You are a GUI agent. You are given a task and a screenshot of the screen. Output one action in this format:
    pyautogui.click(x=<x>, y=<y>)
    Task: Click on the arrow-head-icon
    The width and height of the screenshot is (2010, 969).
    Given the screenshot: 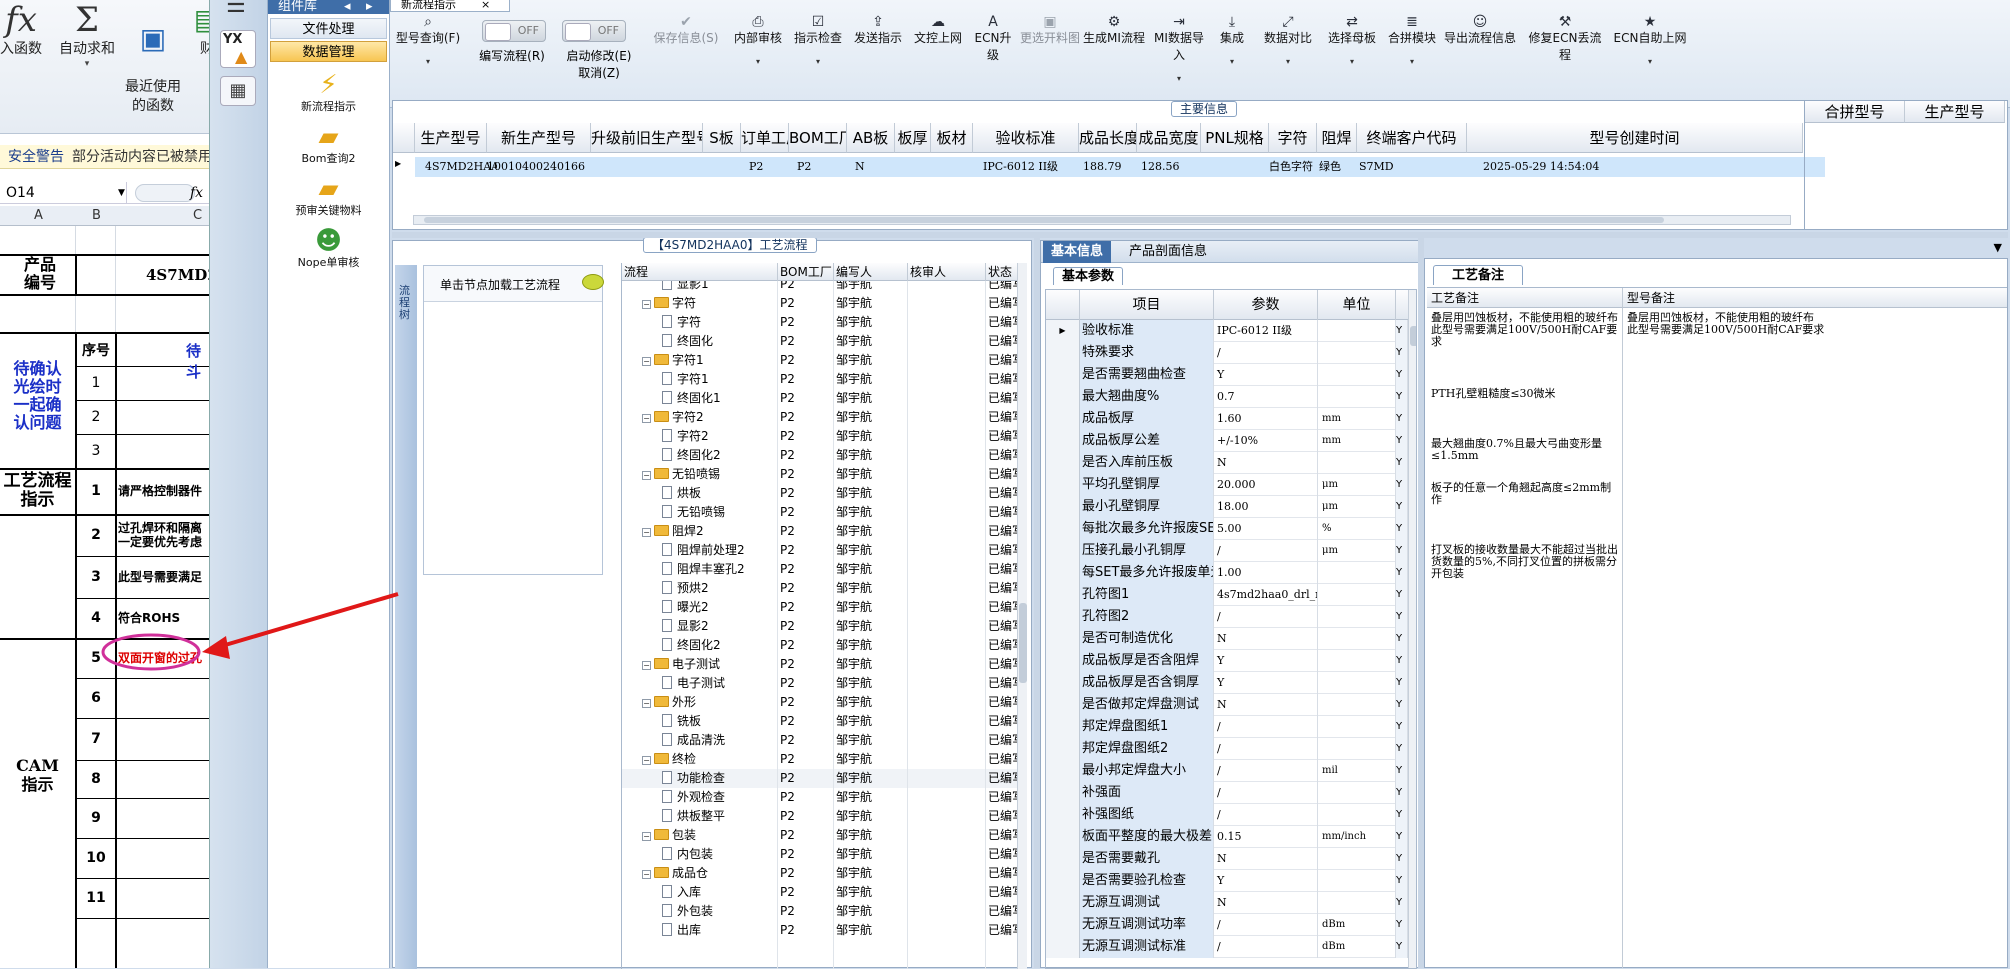 What is the action you would take?
    pyautogui.click(x=216, y=647)
    